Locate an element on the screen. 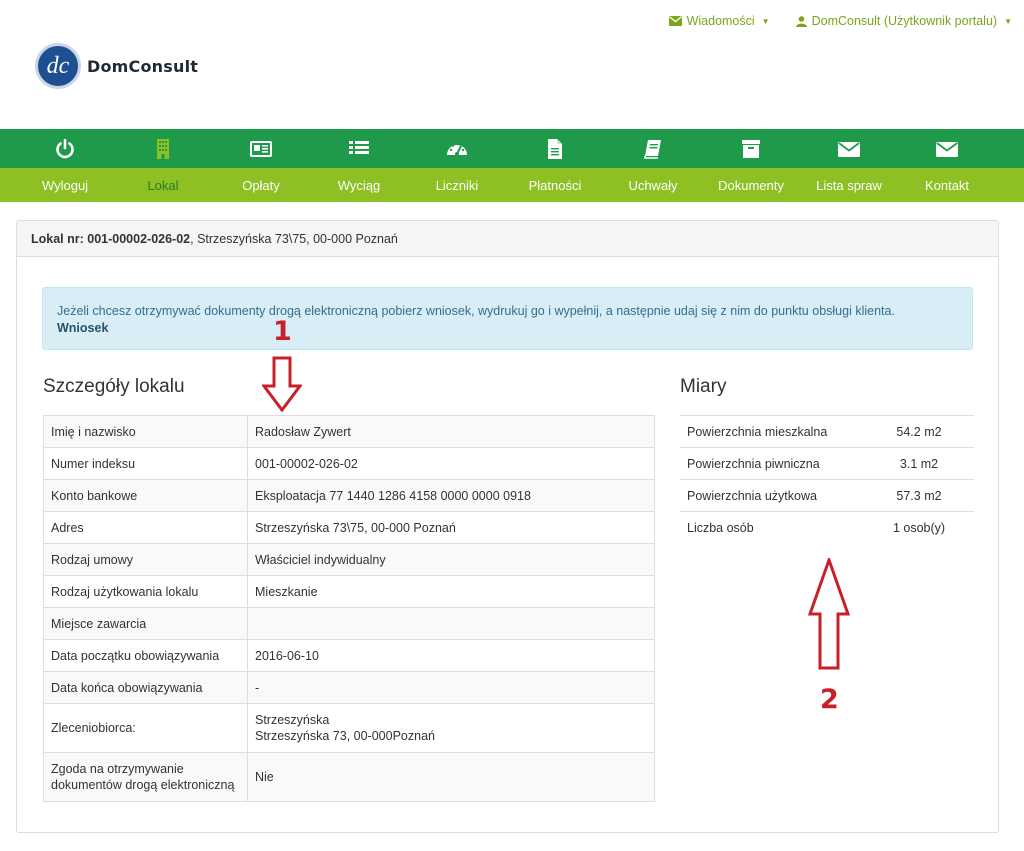 The width and height of the screenshot is (1024, 851). detail-value: 001-00002-026-02 is located at coordinates (451, 463).